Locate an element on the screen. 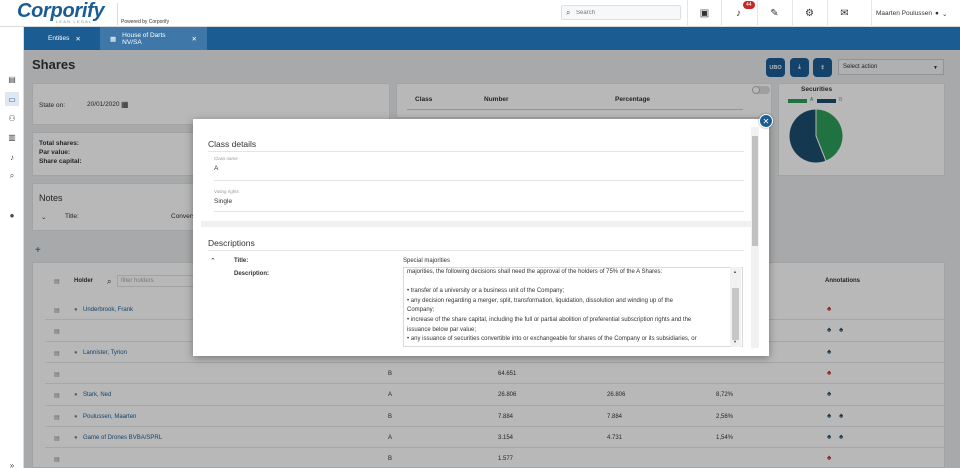  document-icon: ▤ is located at coordinates (12, 79).